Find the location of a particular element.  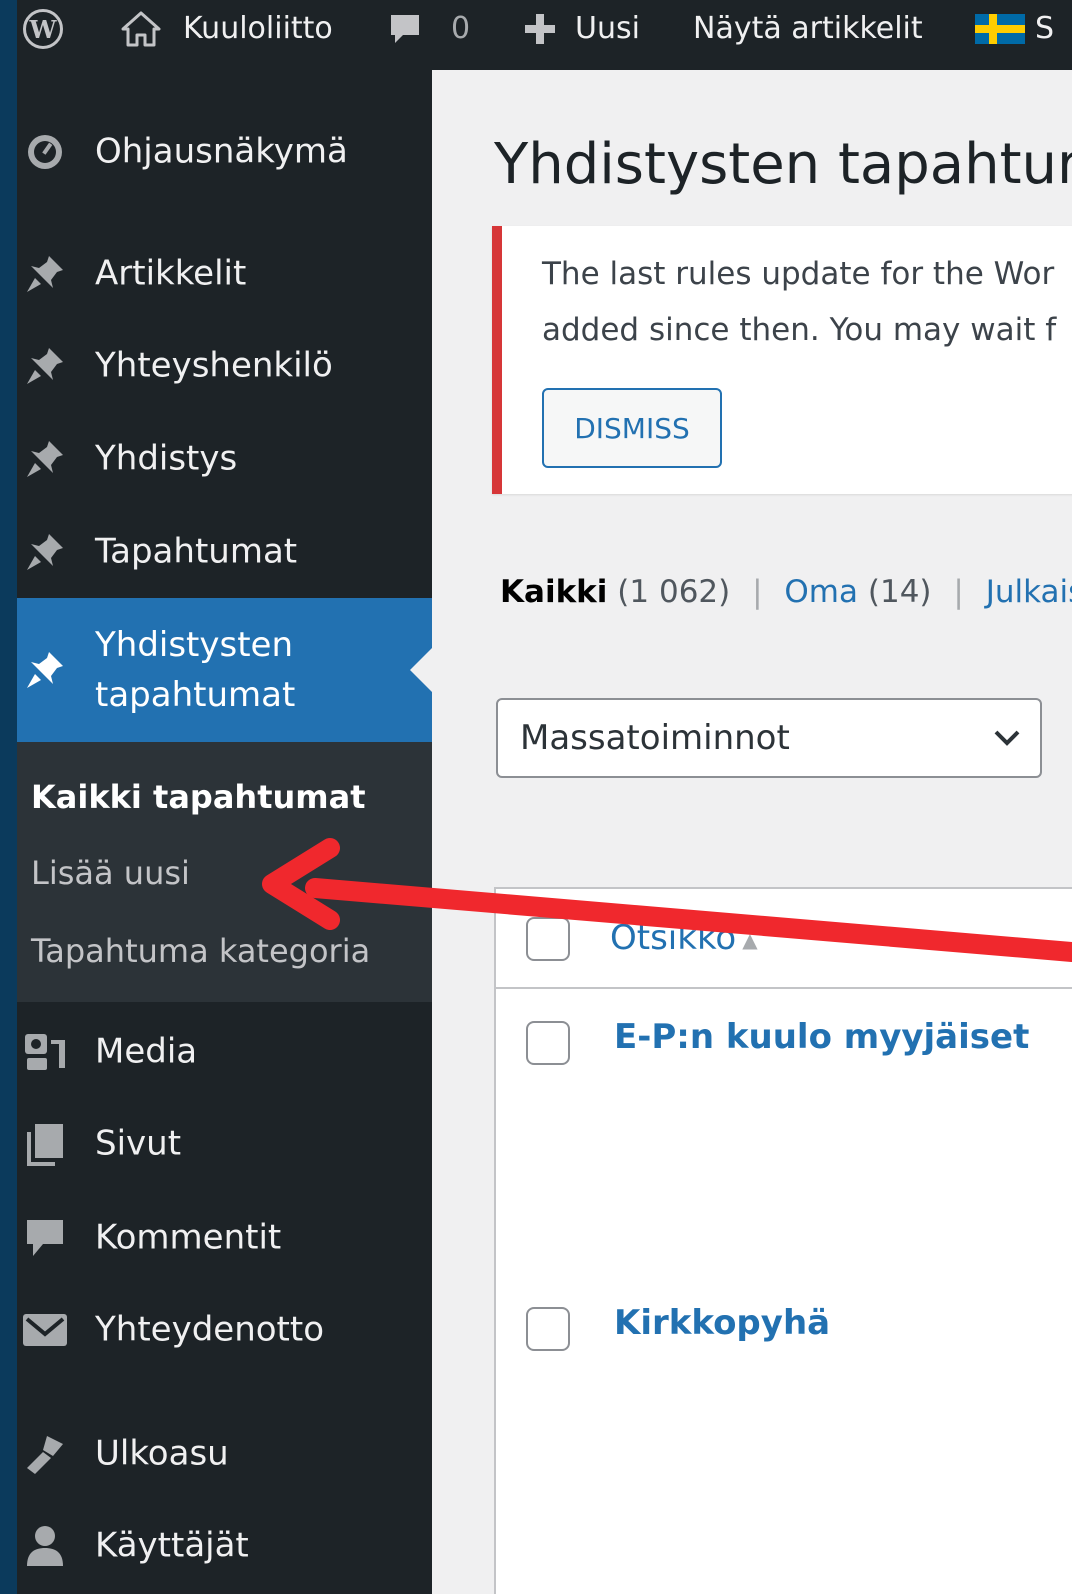

comments-count: 0 is located at coordinates (461, 28).